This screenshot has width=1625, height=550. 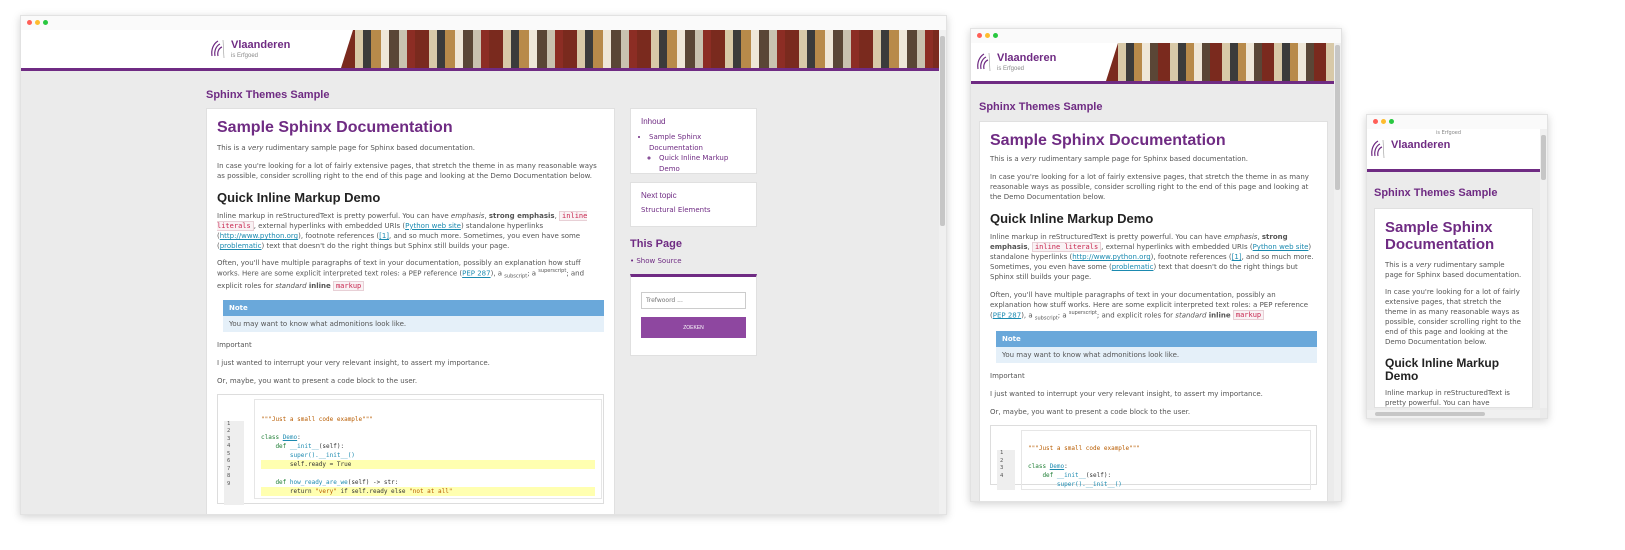 What do you see at coordinates (702, 163) in the screenshot?
I see `toc-item-quick-inline: Quick Inline Markup Demo` at bounding box center [702, 163].